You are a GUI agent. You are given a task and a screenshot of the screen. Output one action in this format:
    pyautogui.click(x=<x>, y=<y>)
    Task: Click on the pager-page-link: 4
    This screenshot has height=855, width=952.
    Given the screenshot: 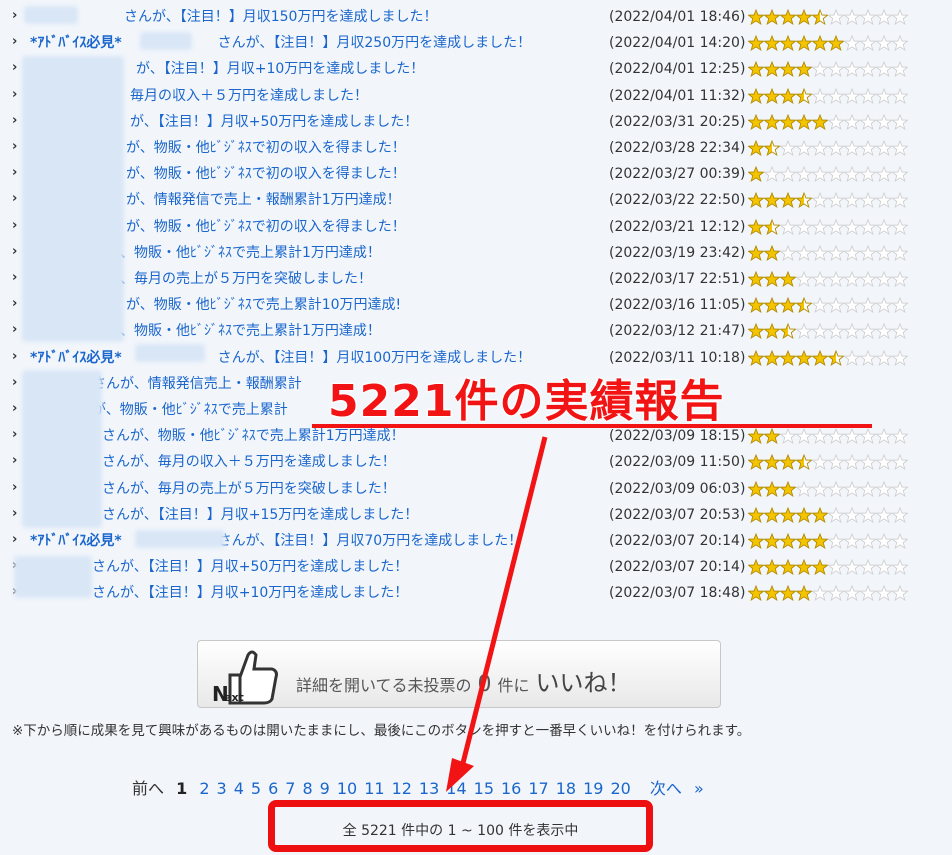 What is the action you would take?
    pyautogui.click(x=239, y=788)
    